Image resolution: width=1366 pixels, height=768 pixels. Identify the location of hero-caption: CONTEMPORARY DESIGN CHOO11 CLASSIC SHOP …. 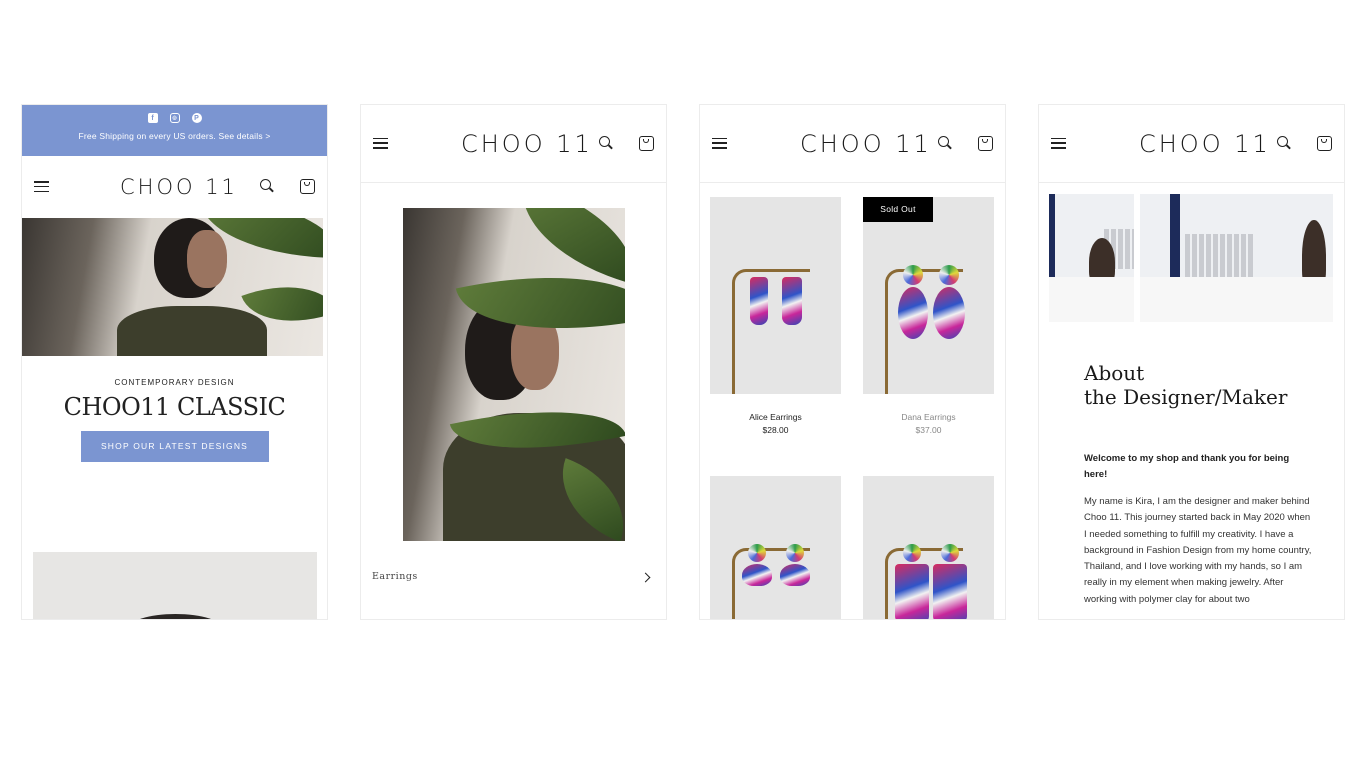
(174, 409).